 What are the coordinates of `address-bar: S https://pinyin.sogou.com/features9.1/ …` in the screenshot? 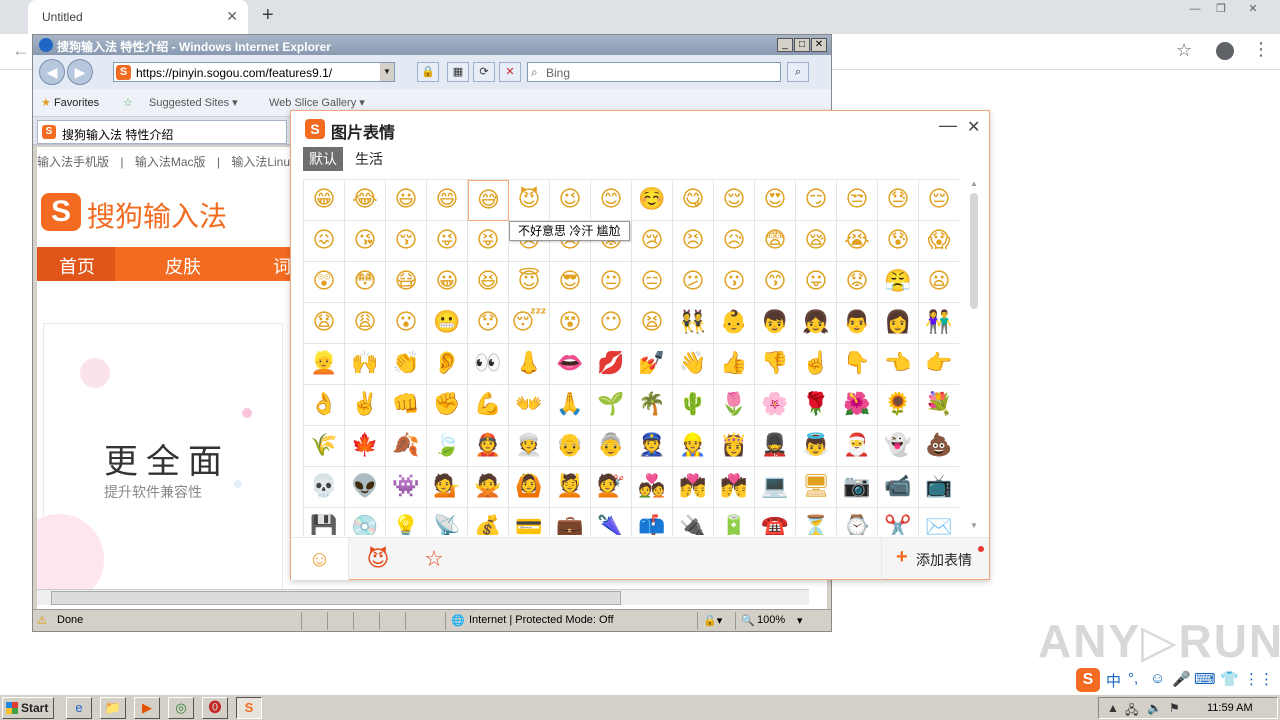 It's located at (254, 72).